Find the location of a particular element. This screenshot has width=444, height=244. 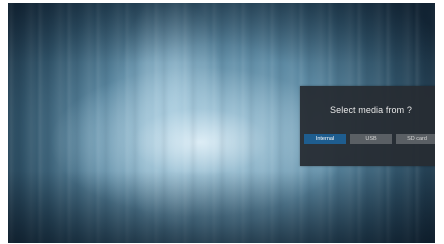

option-sd-card-button: SD card is located at coordinates (415, 139).